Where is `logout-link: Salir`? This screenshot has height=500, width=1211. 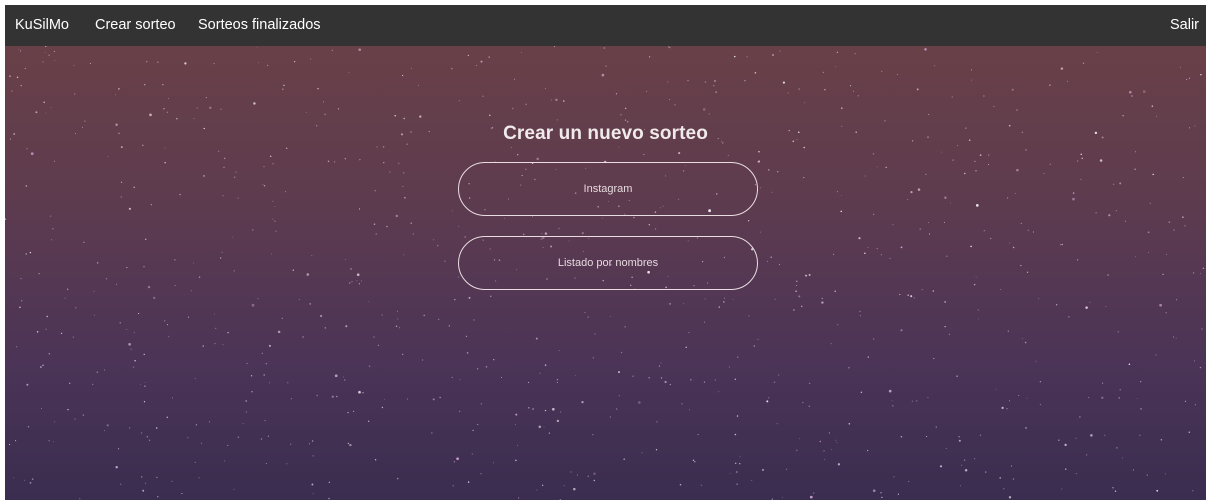 logout-link: Salir is located at coordinates (1184, 25).